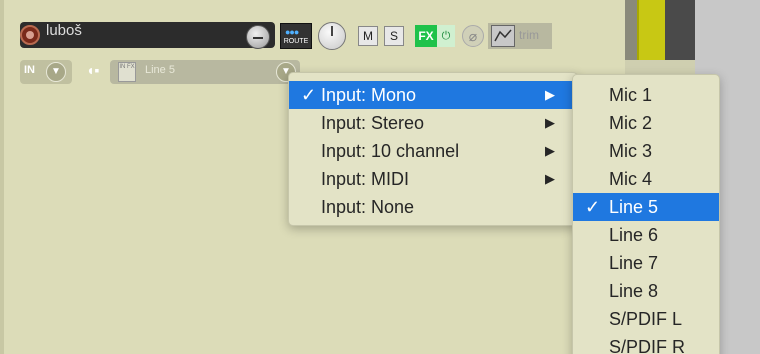  I want to click on submenu-item-spdif-l: S/PDIF L, so click(646, 319).